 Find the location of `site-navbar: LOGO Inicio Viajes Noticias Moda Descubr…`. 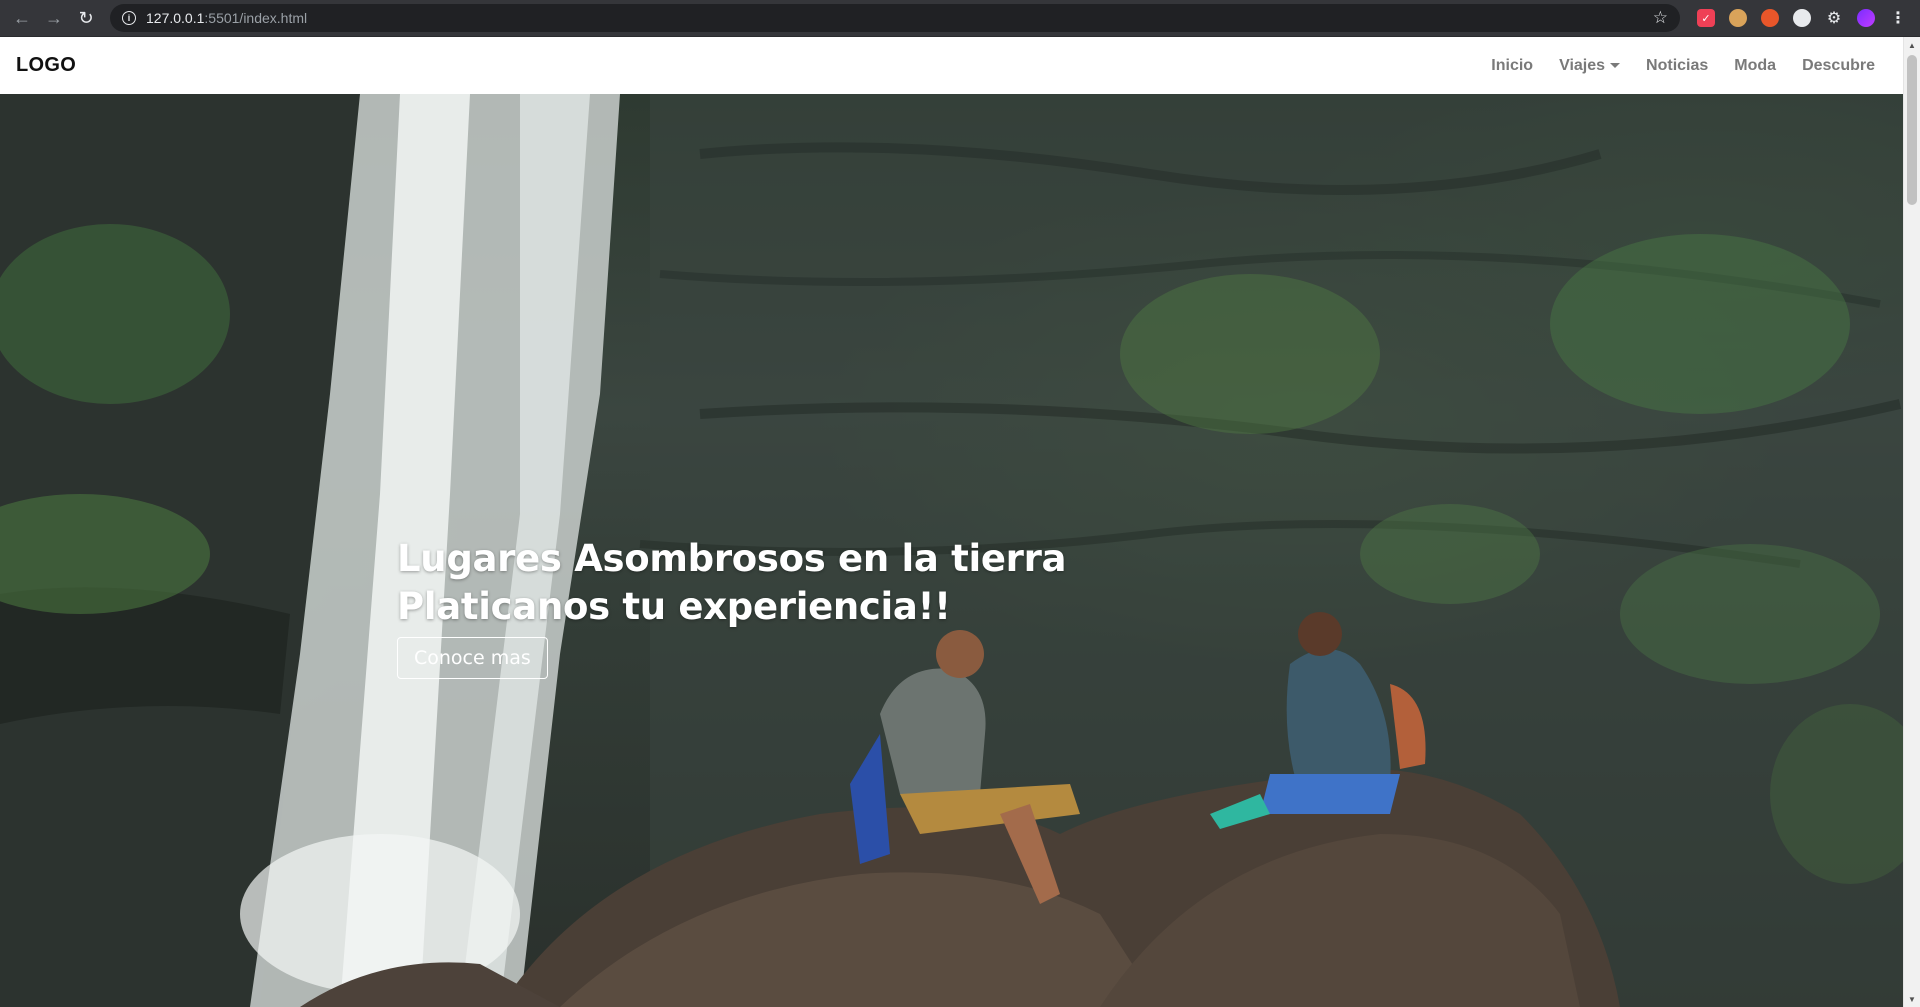

site-navbar: LOGO Inicio Viajes Noticias Moda Descubr… is located at coordinates (951, 65).